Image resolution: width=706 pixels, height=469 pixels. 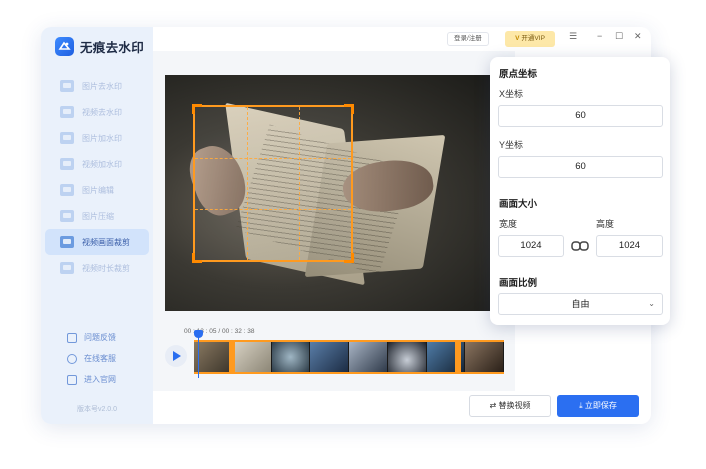 I want to click on crop-box, so click(x=273, y=183).